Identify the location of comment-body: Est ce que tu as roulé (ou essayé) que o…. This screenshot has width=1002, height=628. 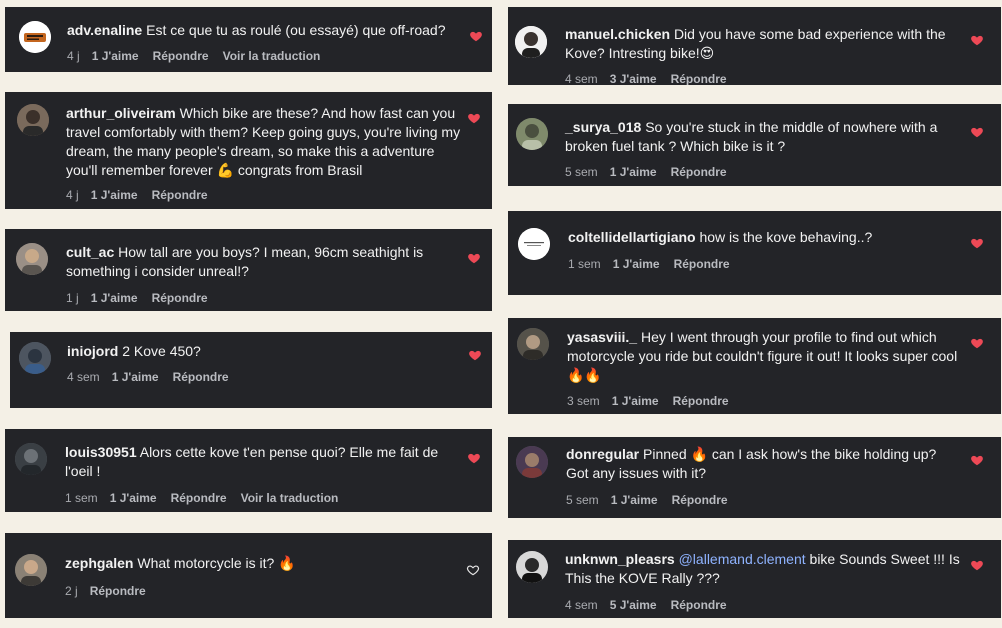
(296, 30).